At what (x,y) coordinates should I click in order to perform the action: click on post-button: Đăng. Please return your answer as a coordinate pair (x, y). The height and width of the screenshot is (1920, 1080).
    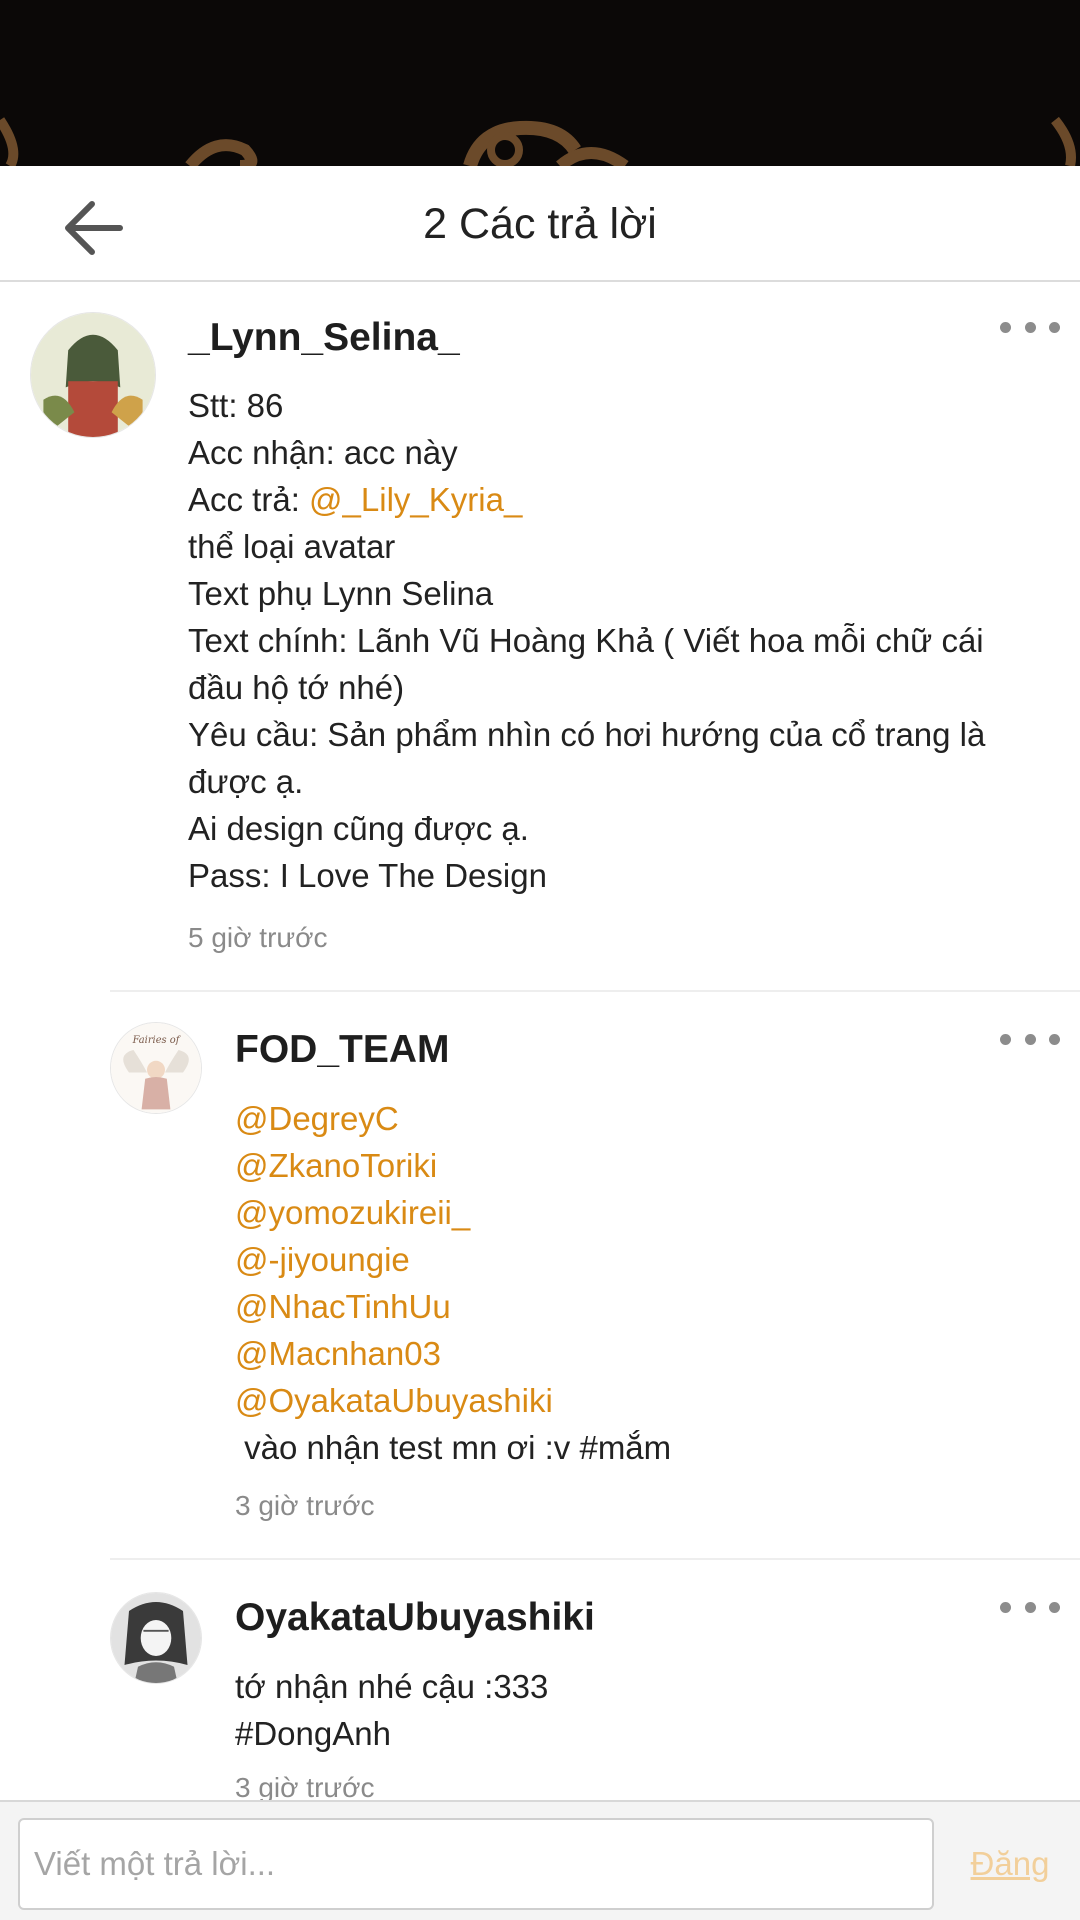
    Looking at the image, I should click on (1010, 1864).